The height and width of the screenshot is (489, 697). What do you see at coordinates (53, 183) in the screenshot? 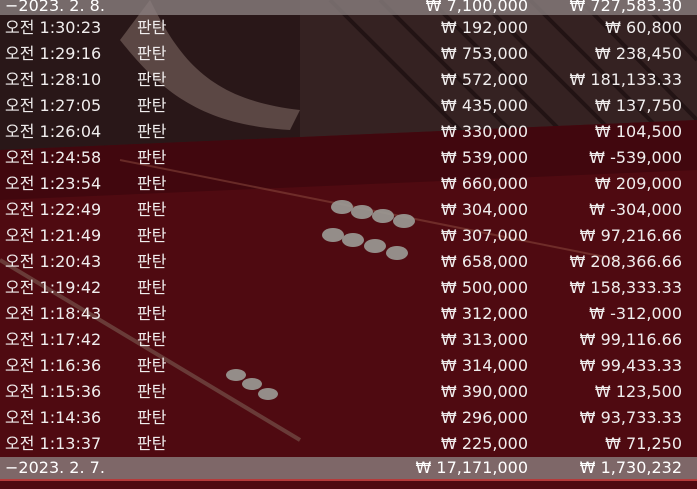
I see `row-time: 오전 1:23:54` at bounding box center [53, 183].